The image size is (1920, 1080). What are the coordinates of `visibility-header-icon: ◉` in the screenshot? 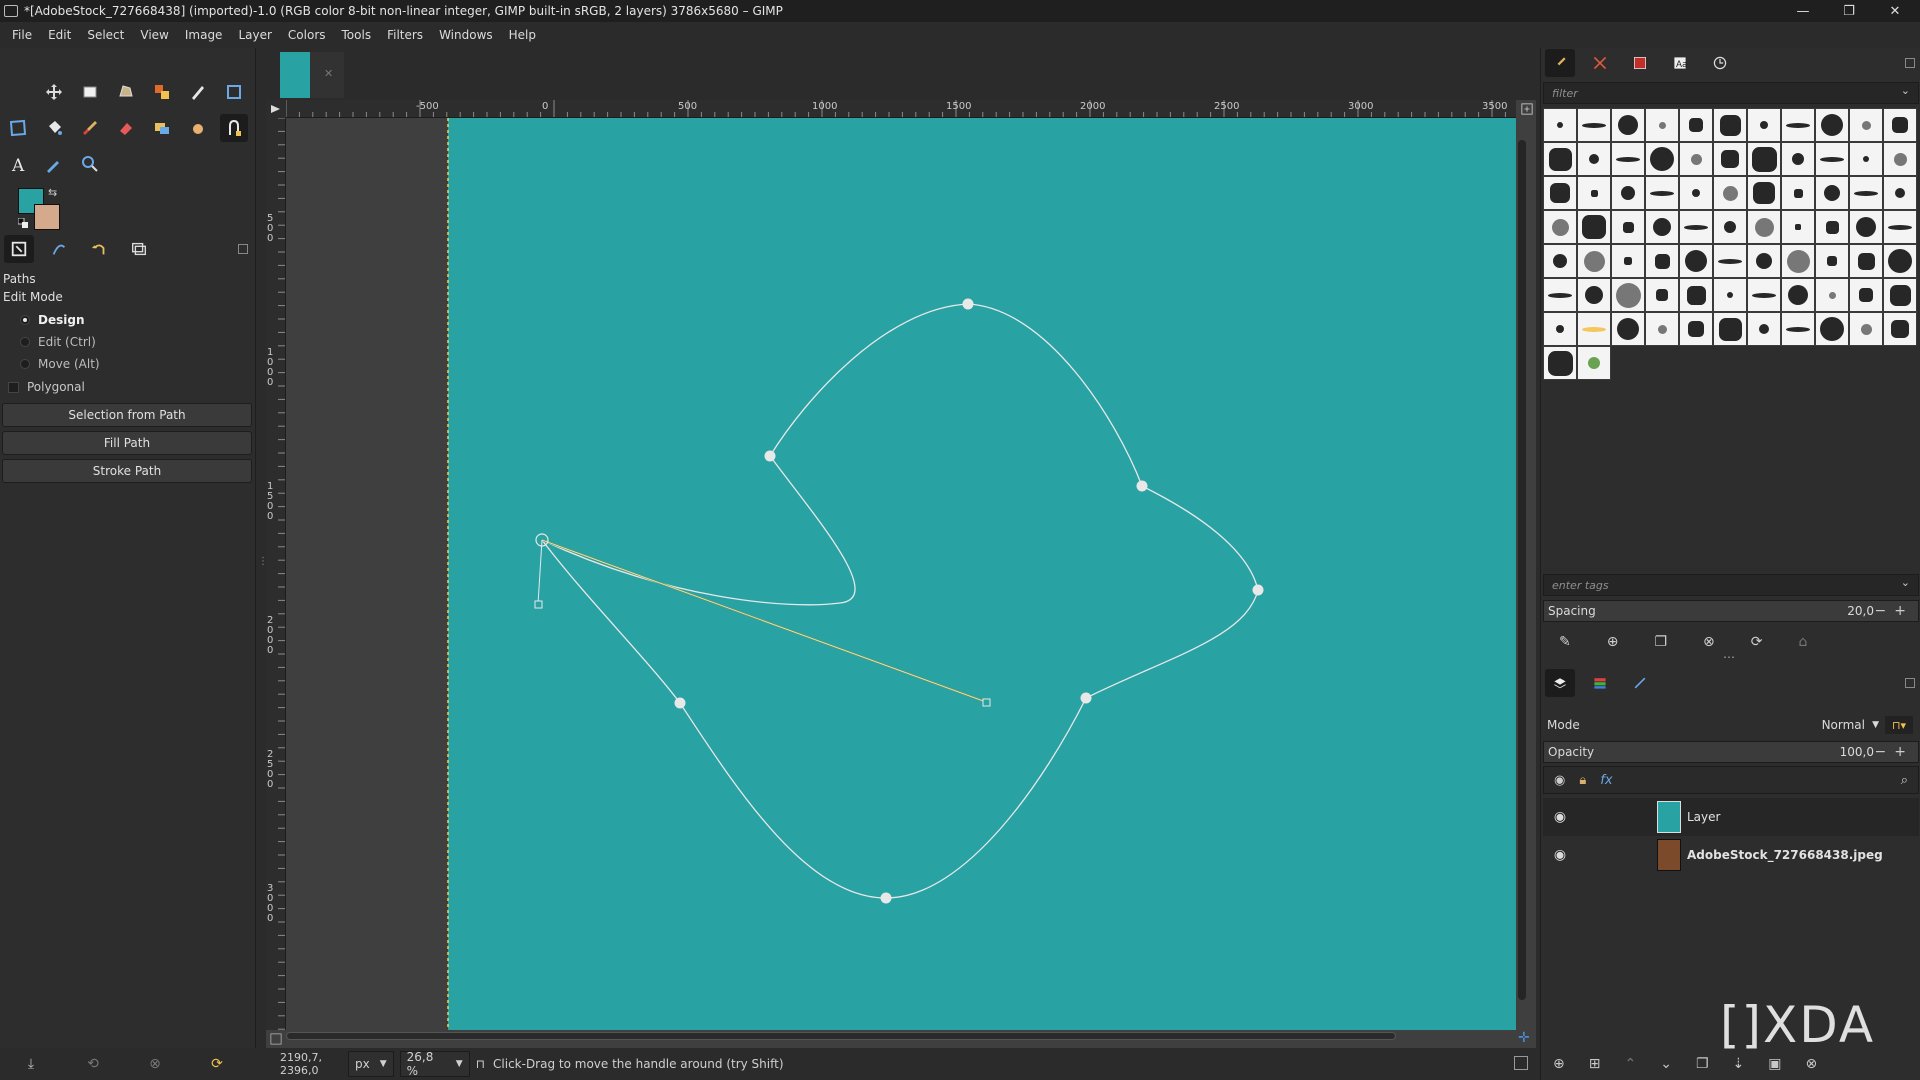 It's located at (1559, 780).